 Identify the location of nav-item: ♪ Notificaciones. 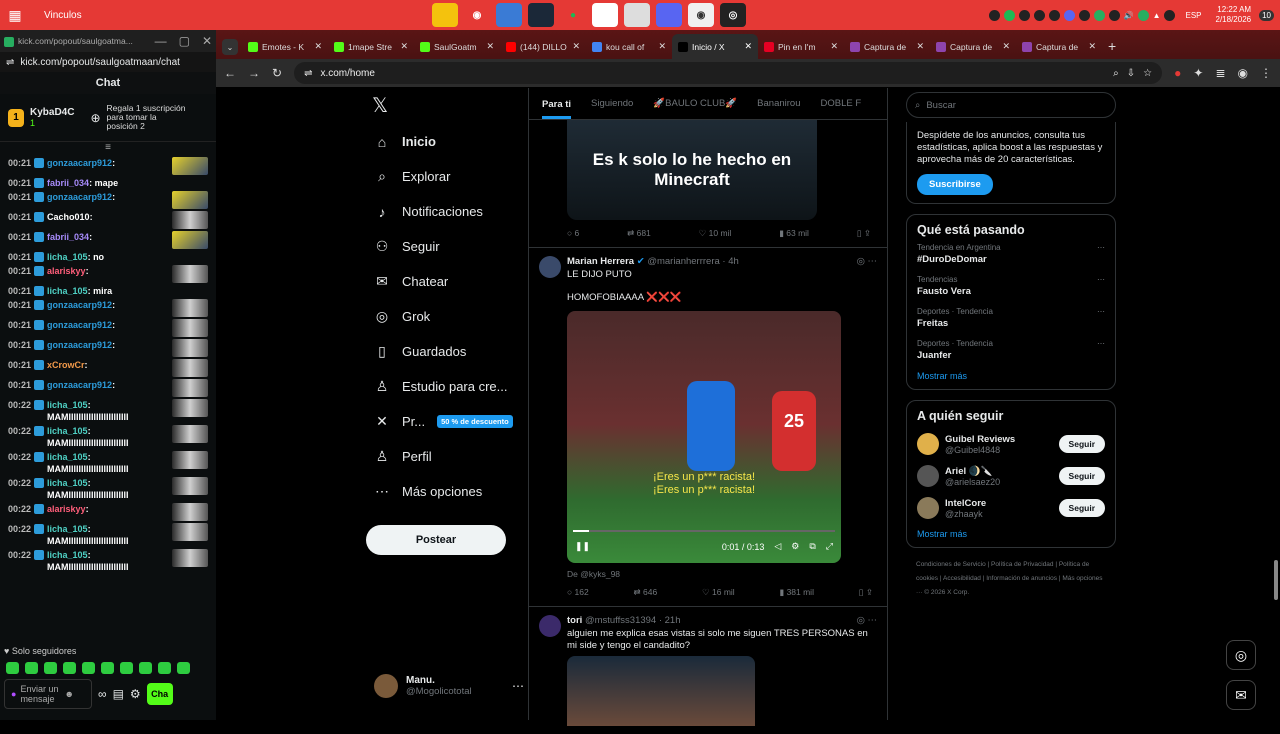
(452, 211).